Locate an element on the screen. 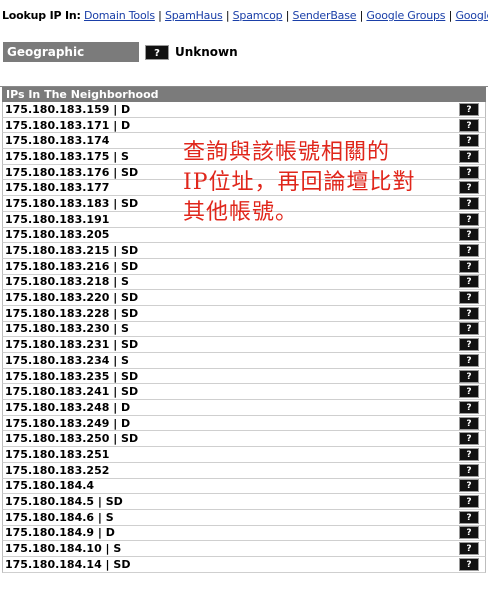 Image resolution: width=488 pixels, height=600 pixels. ip-entry: 175.180.183.220 | SD is located at coordinates (72, 298).